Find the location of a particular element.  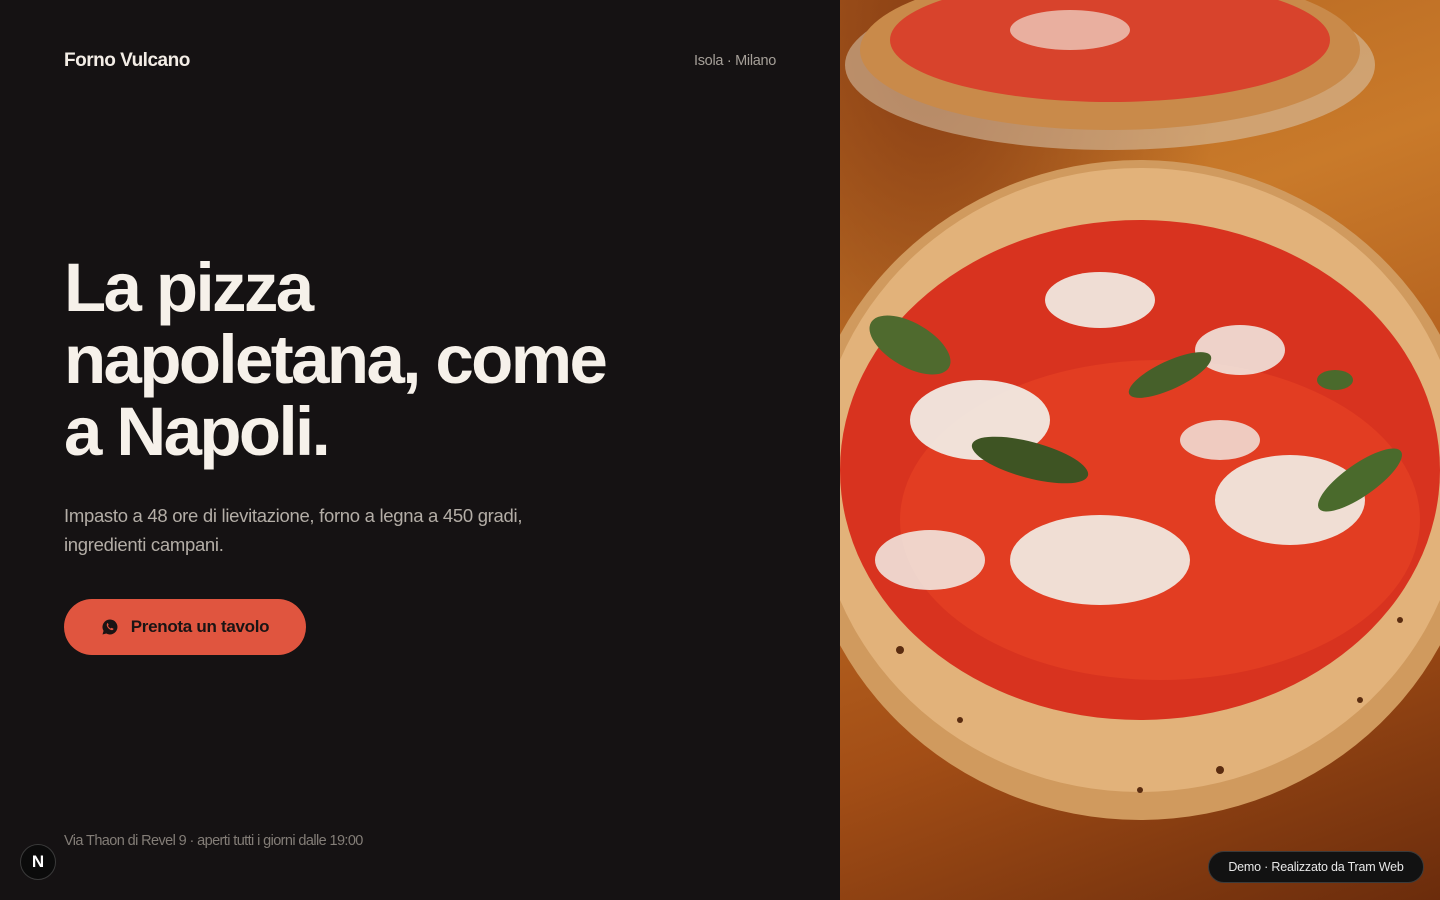

location-label: Isola · Milano is located at coordinates (735, 61).